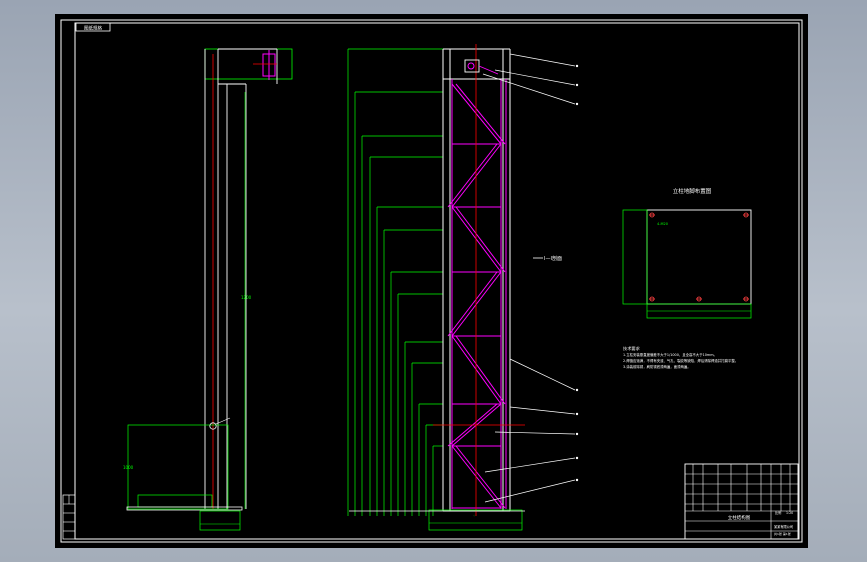 This screenshot has width=867, height=562. What do you see at coordinates (662, 224) in the screenshot?
I see `detail-bolt-label: 4-M20` at bounding box center [662, 224].